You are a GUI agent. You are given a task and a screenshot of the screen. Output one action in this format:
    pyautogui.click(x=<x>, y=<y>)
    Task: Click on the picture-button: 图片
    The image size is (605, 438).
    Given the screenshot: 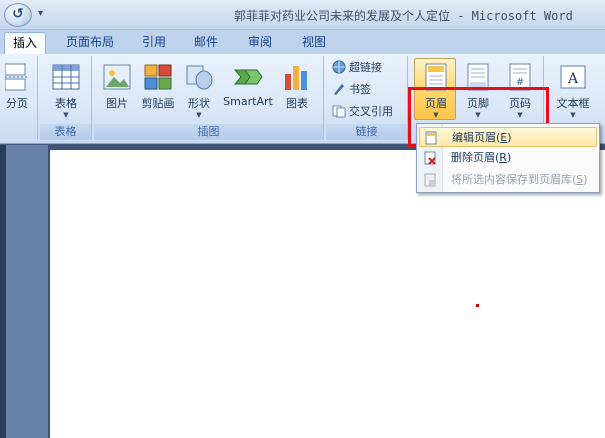 What is the action you would take?
    pyautogui.click(x=117, y=86)
    